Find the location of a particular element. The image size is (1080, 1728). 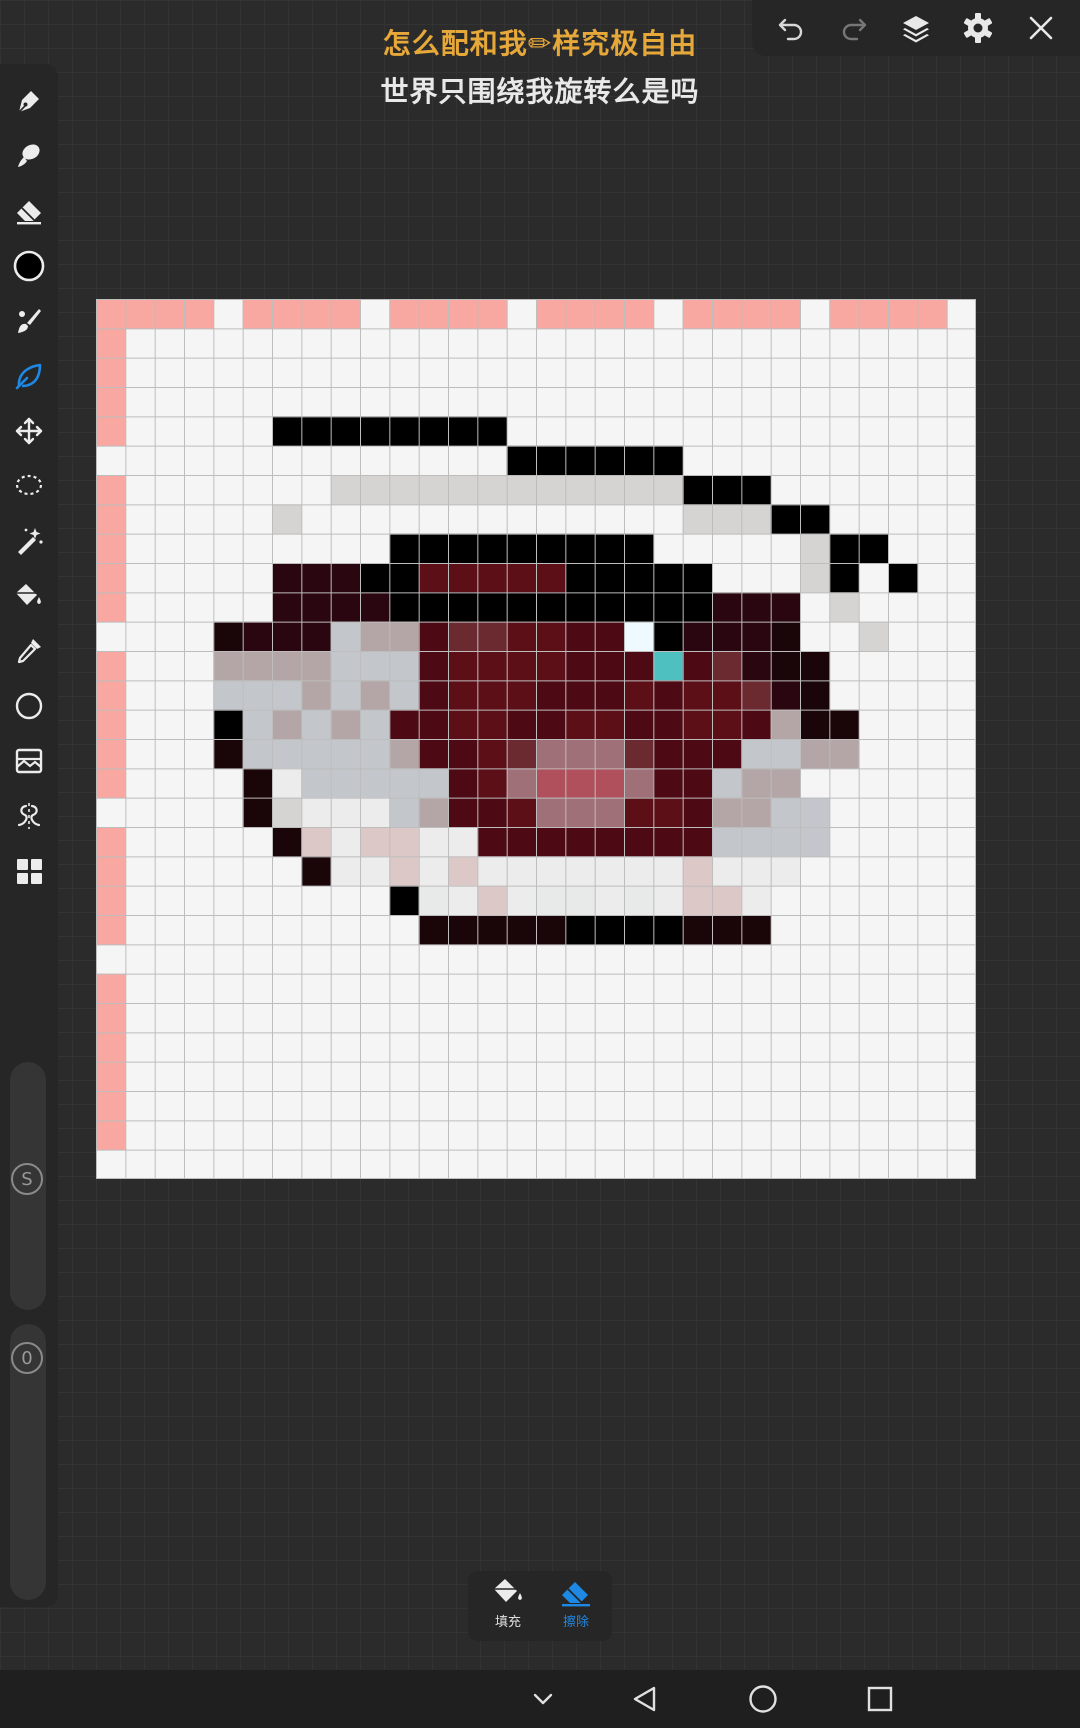

home-circle-icon is located at coordinates (763, 1699).